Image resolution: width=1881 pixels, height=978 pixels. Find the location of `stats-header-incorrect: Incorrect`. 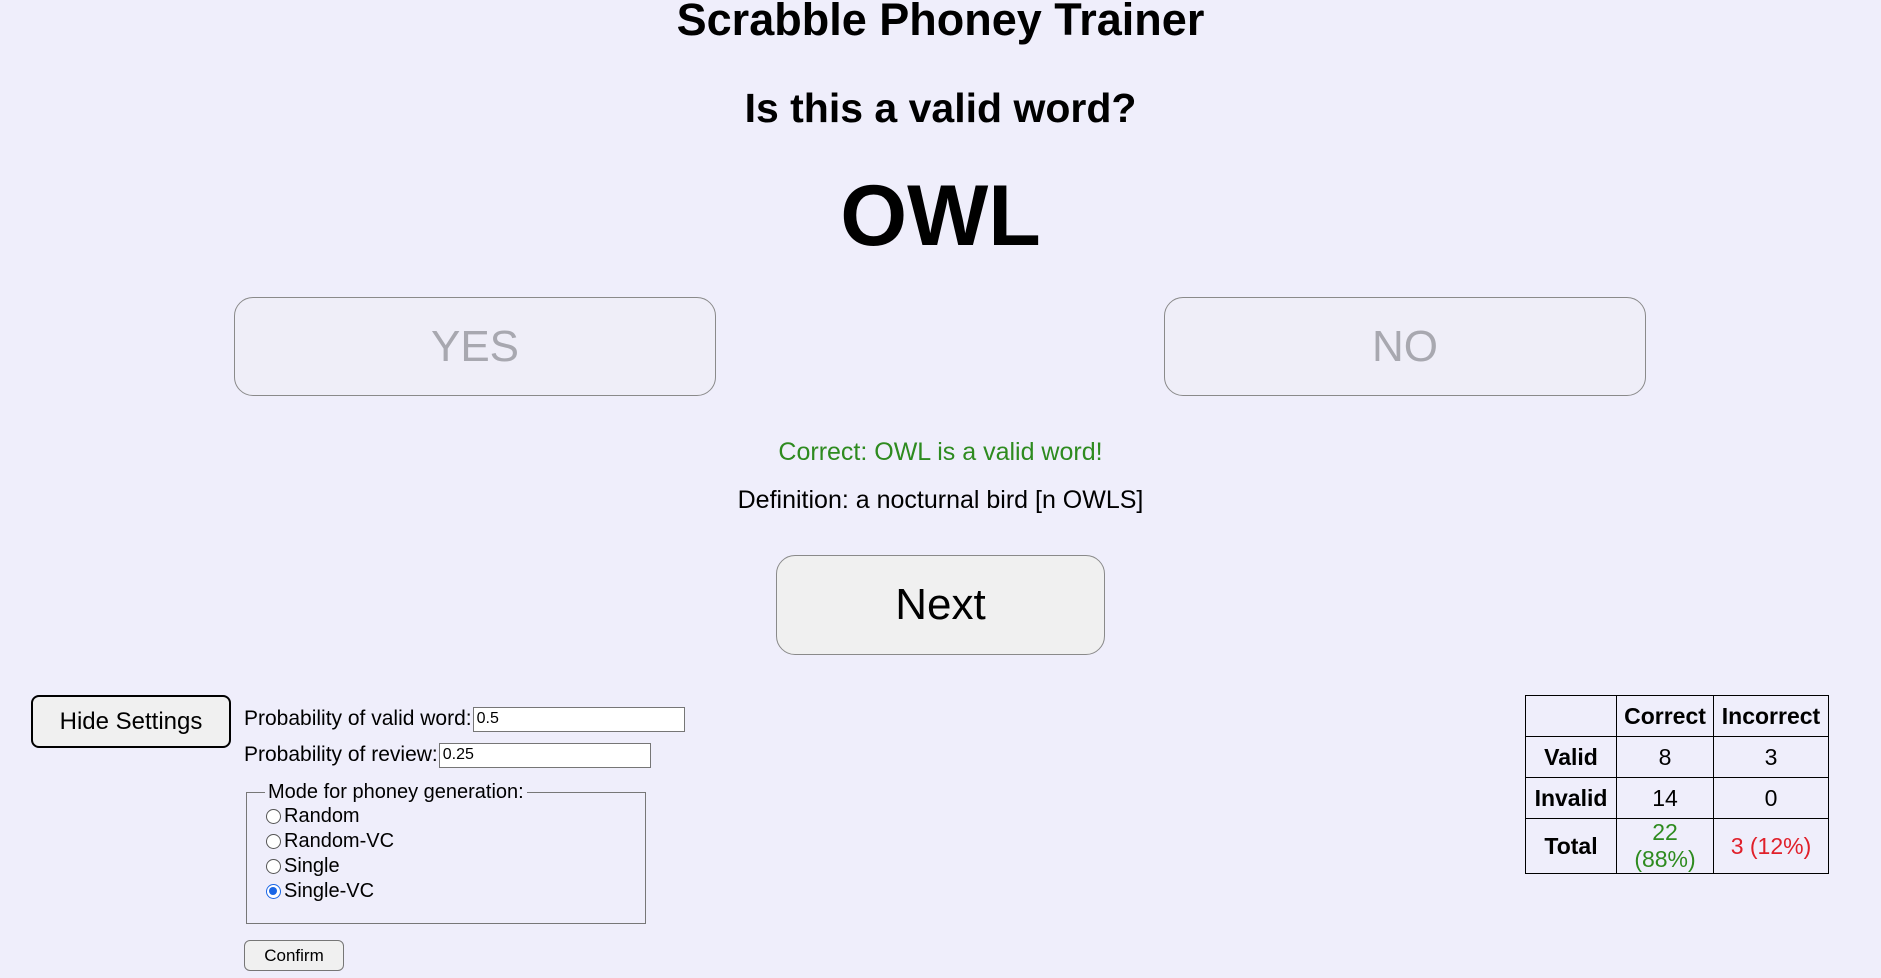

stats-header-incorrect: Incorrect is located at coordinates (1771, 716).